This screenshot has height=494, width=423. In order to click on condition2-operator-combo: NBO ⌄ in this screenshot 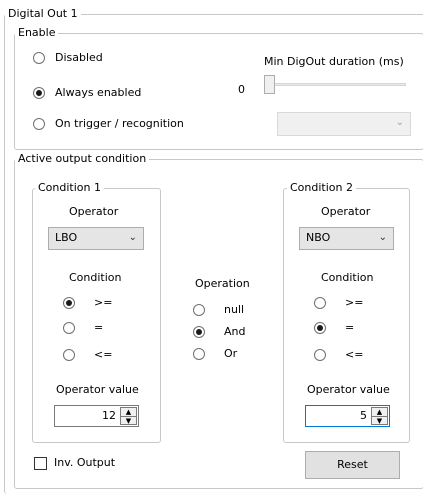, I will do `click(346, 238)`.